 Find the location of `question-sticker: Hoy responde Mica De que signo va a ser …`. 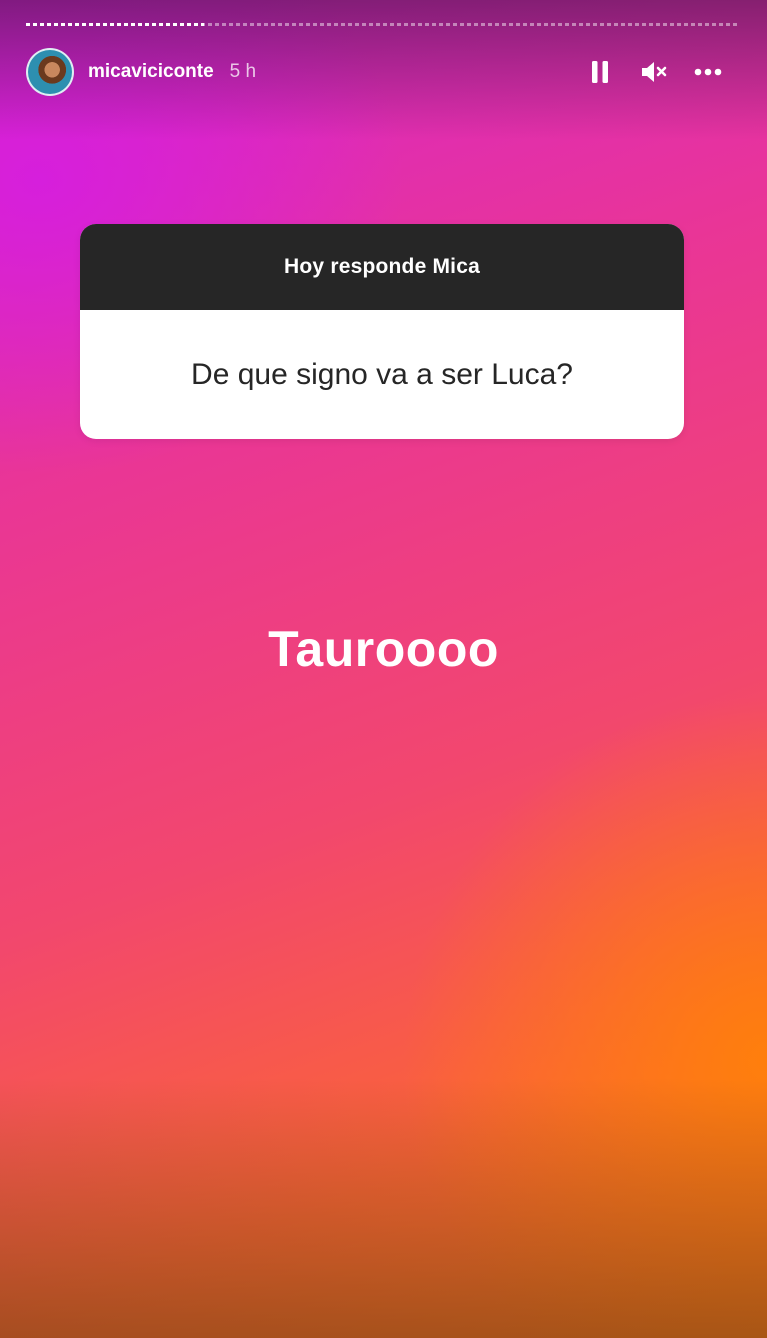

question-sticker: Hoy responde Mica De que signo va a ser … is located at coordinates (382, 331).